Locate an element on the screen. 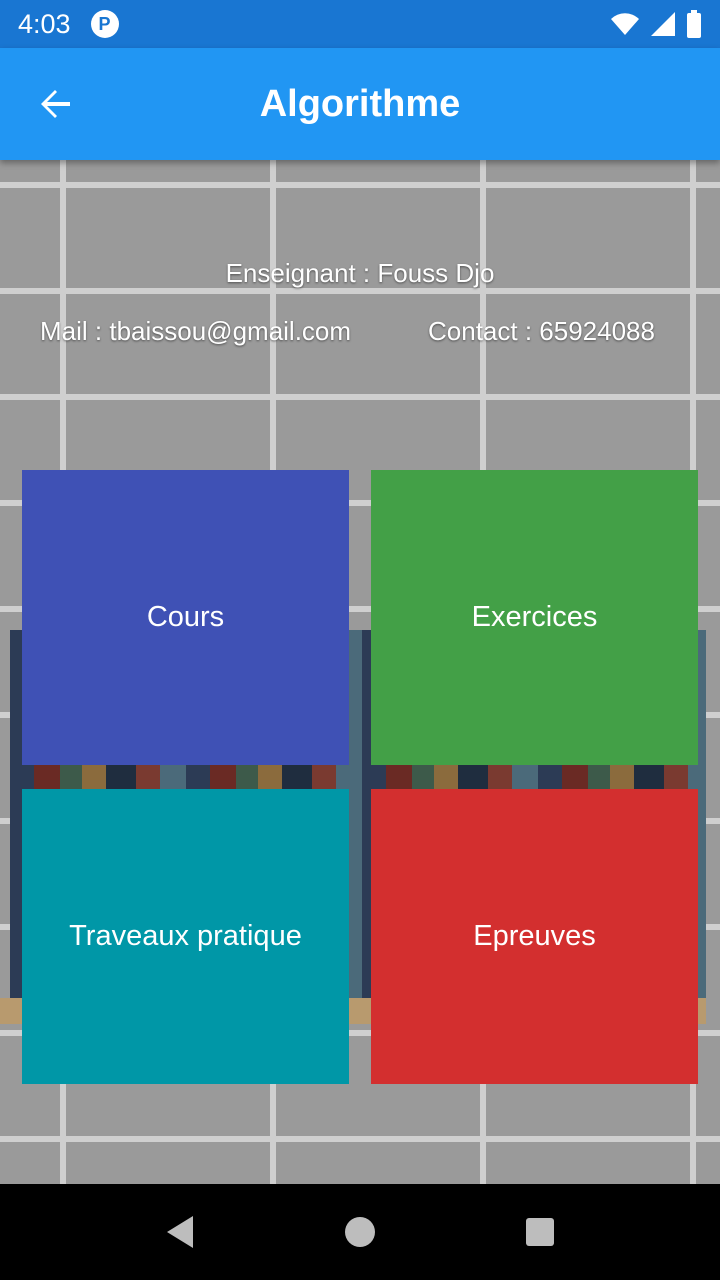 The width and height of the screenshot is (720, 1280). app-bar: Algorithme is located at coordinates (360, 104).